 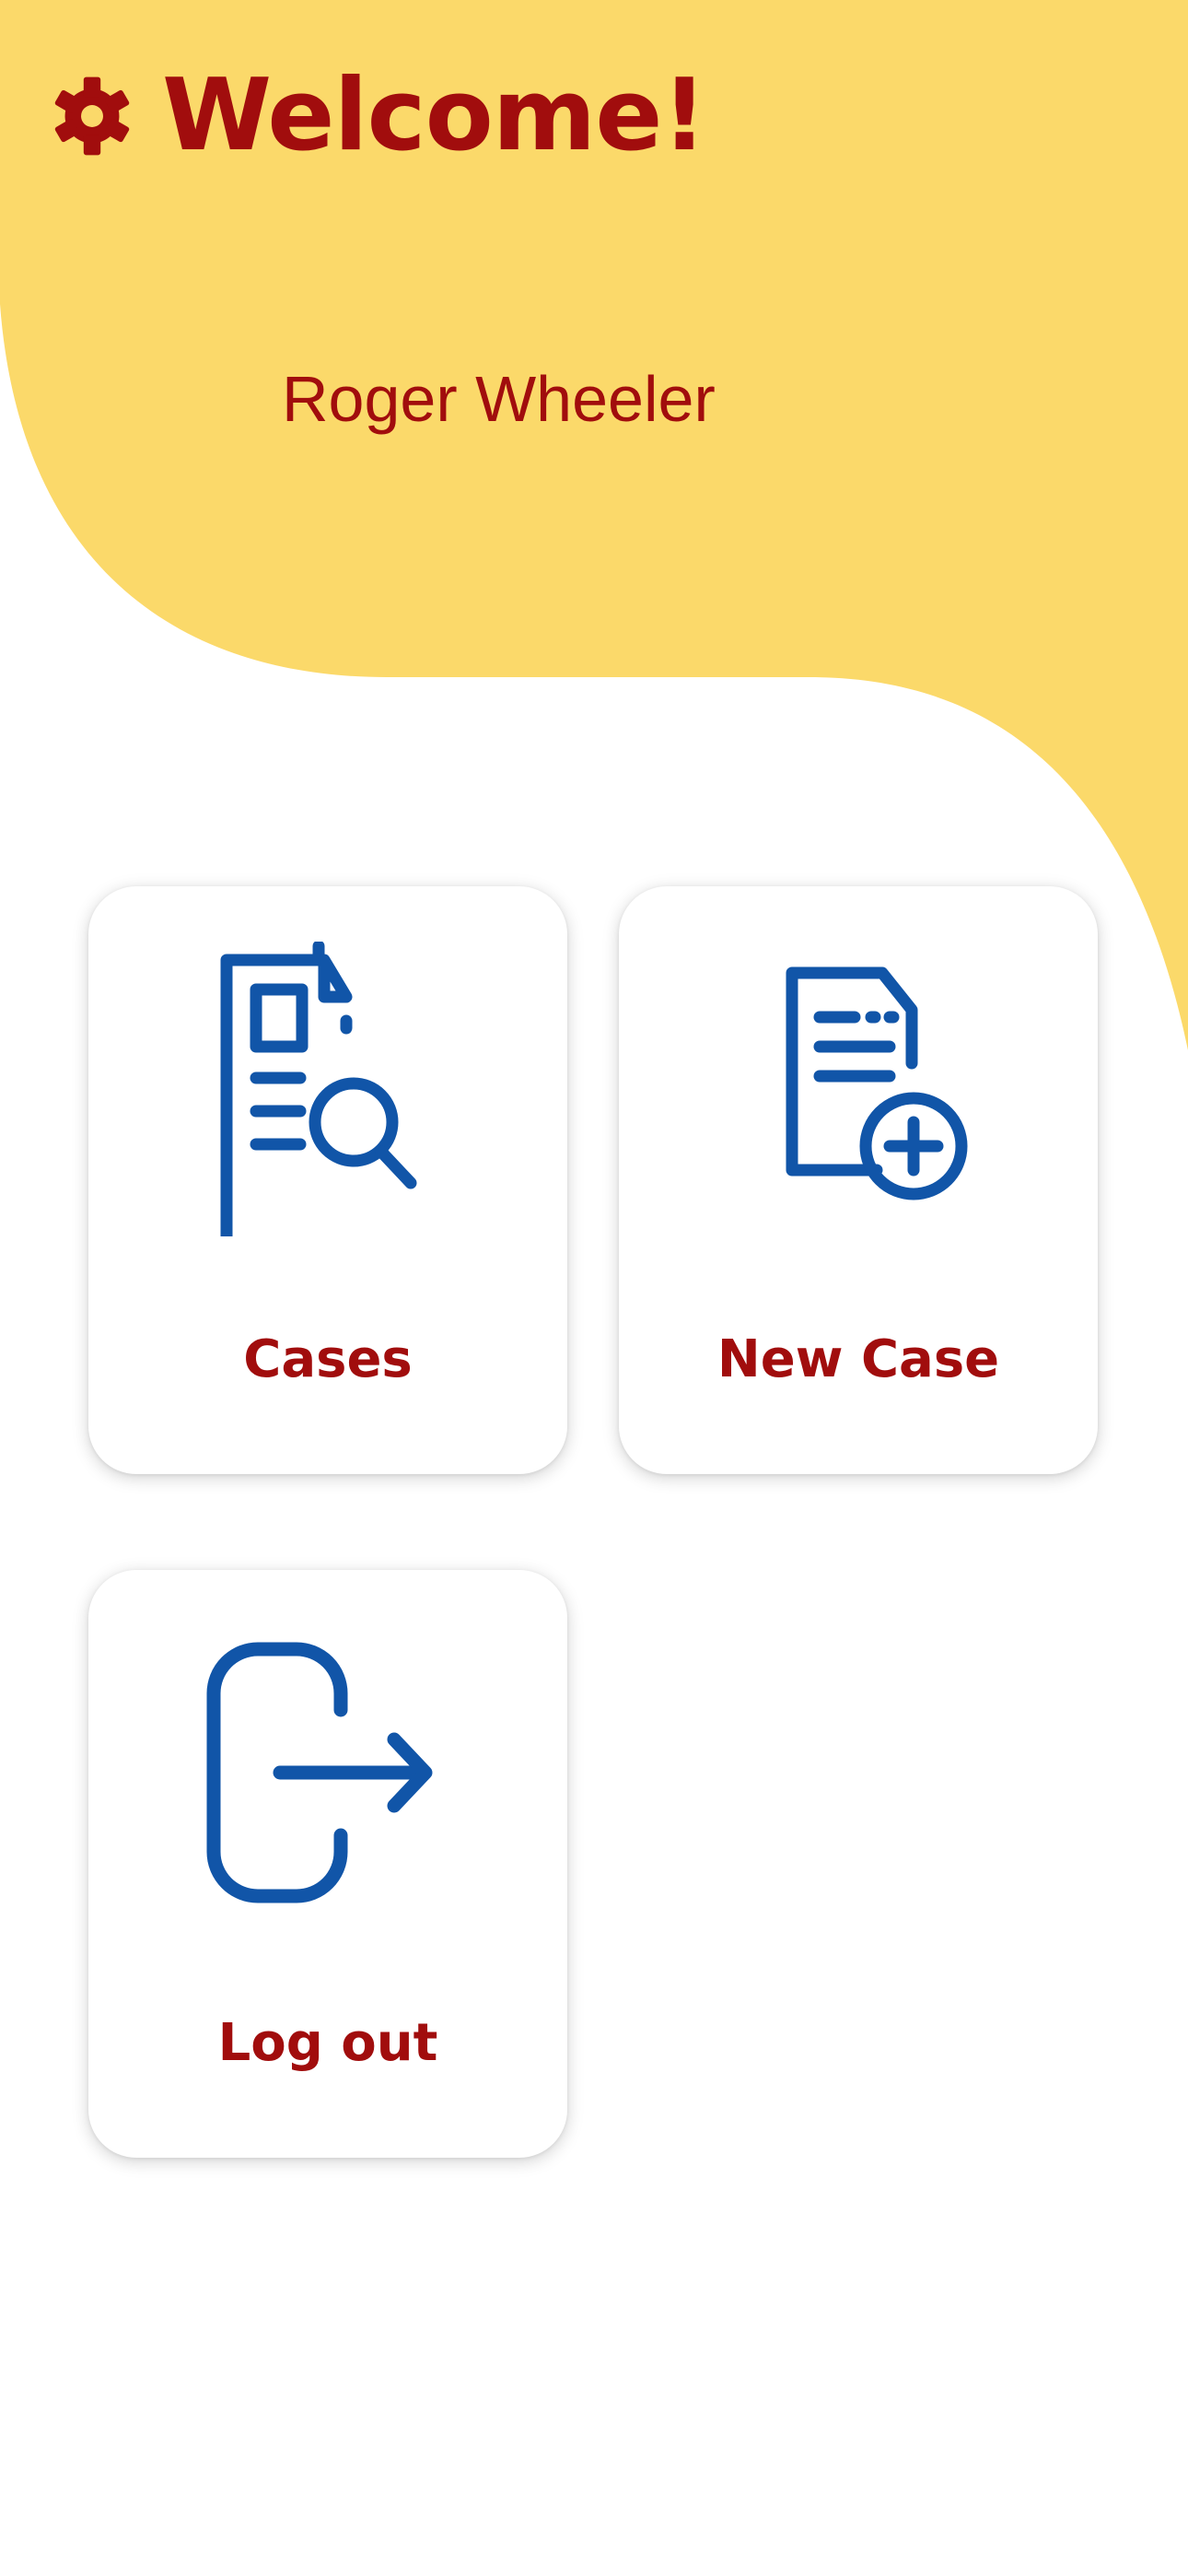 What do you see at coordinates (434, 115) in the screenshot?
I see `page-title: Welcome!` at bounding box center [434, 115].